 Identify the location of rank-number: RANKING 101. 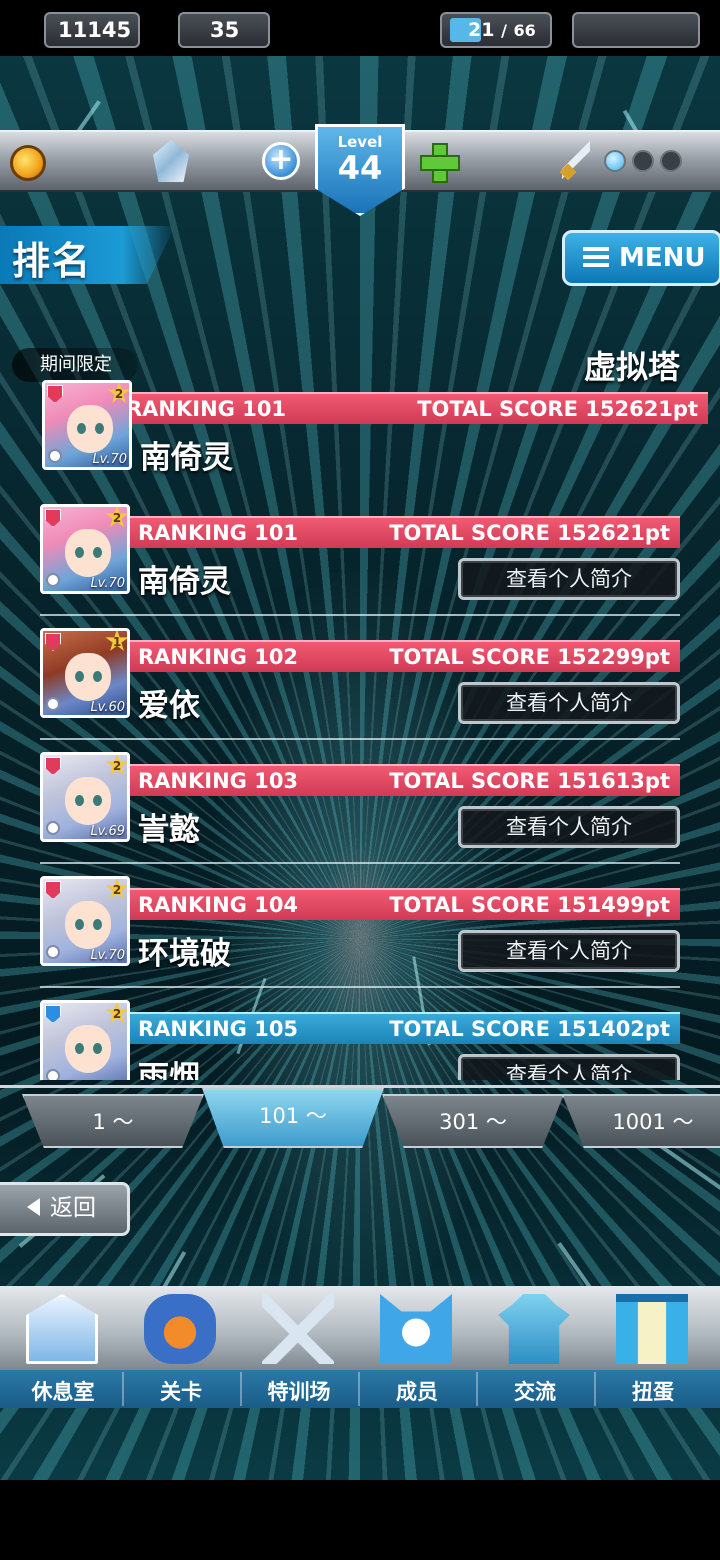
(218, 533).